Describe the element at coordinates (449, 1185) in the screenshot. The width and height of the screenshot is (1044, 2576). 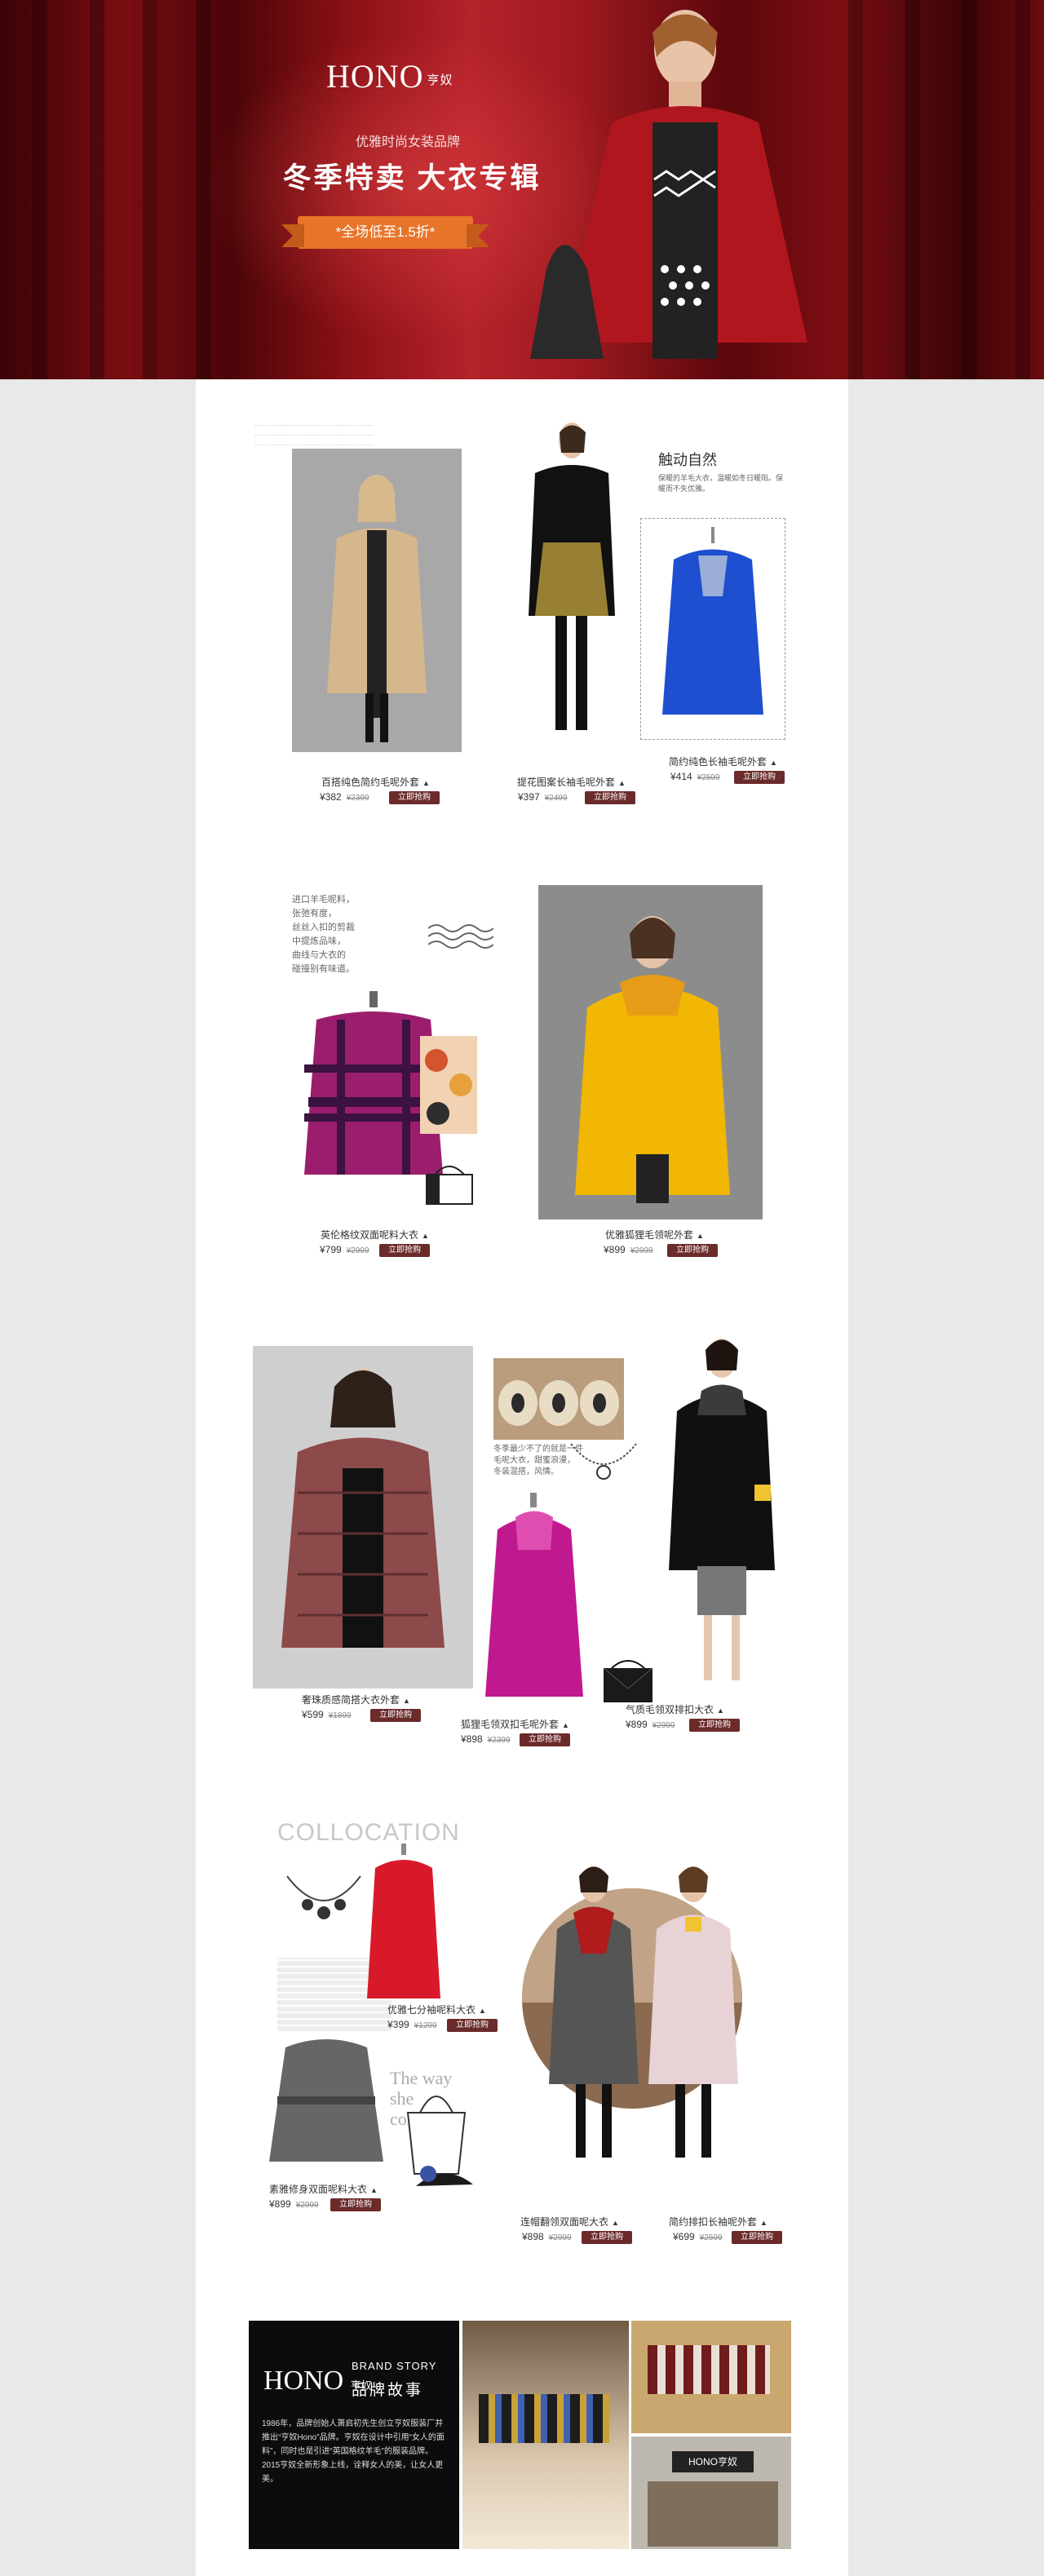
I see `handbag-image` at that location.